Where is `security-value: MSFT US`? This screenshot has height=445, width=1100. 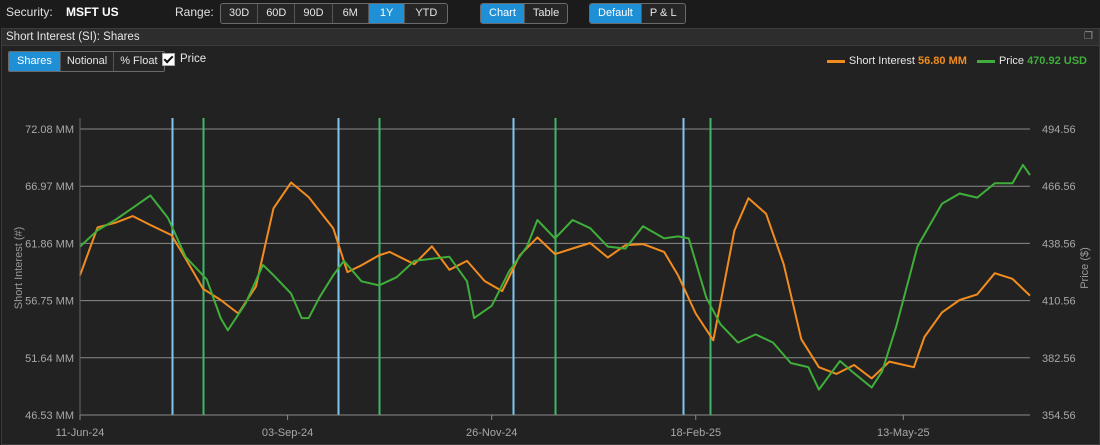 security-value: MSFT US is located at coordinates (92, 12).